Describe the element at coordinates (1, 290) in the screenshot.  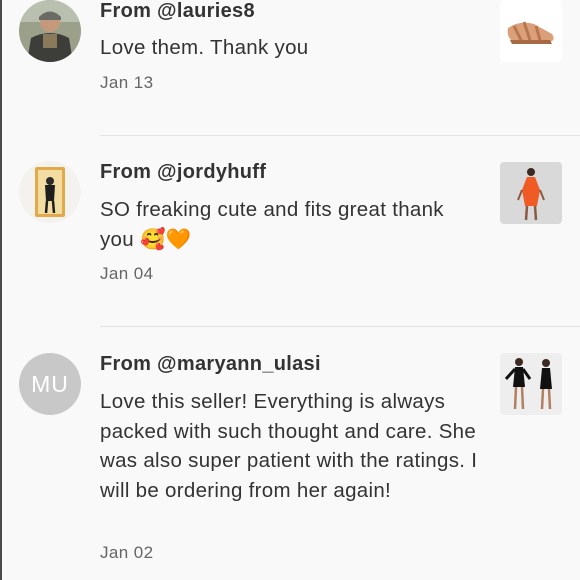
I see `left-border` at that location.